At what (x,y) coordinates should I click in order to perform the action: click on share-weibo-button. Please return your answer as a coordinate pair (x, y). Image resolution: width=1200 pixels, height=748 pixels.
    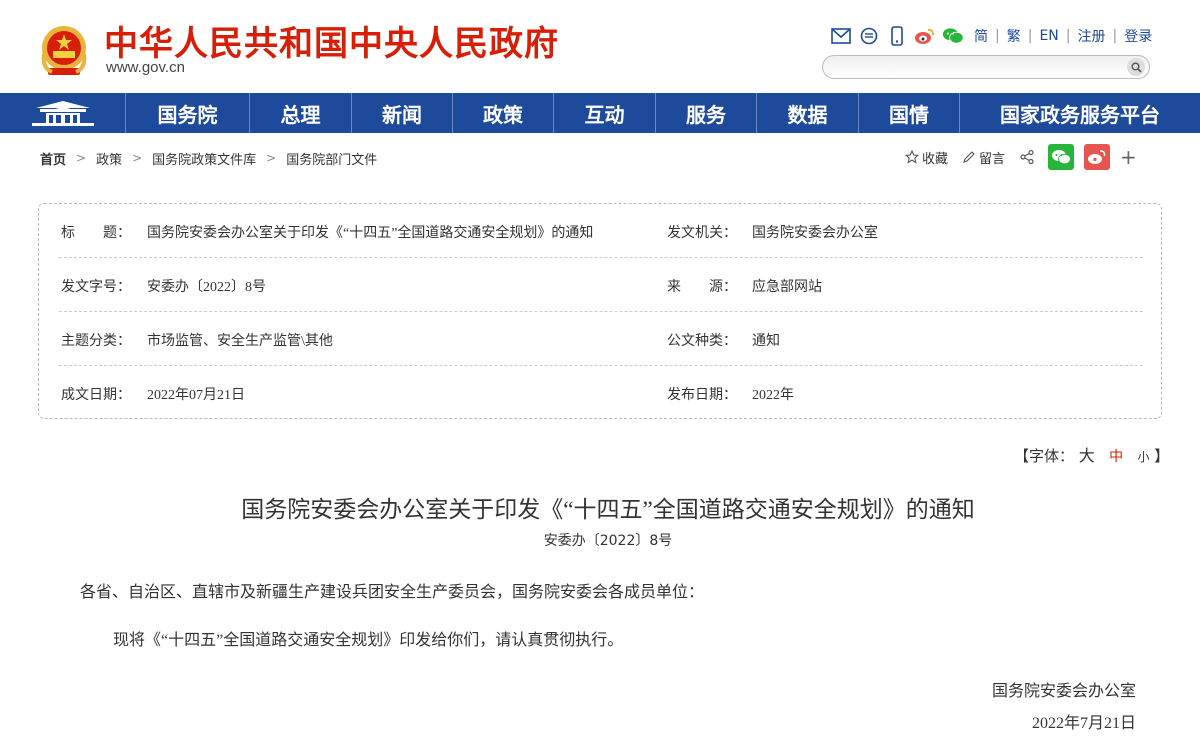
    Looking at the image, I should click on (1097, 157).